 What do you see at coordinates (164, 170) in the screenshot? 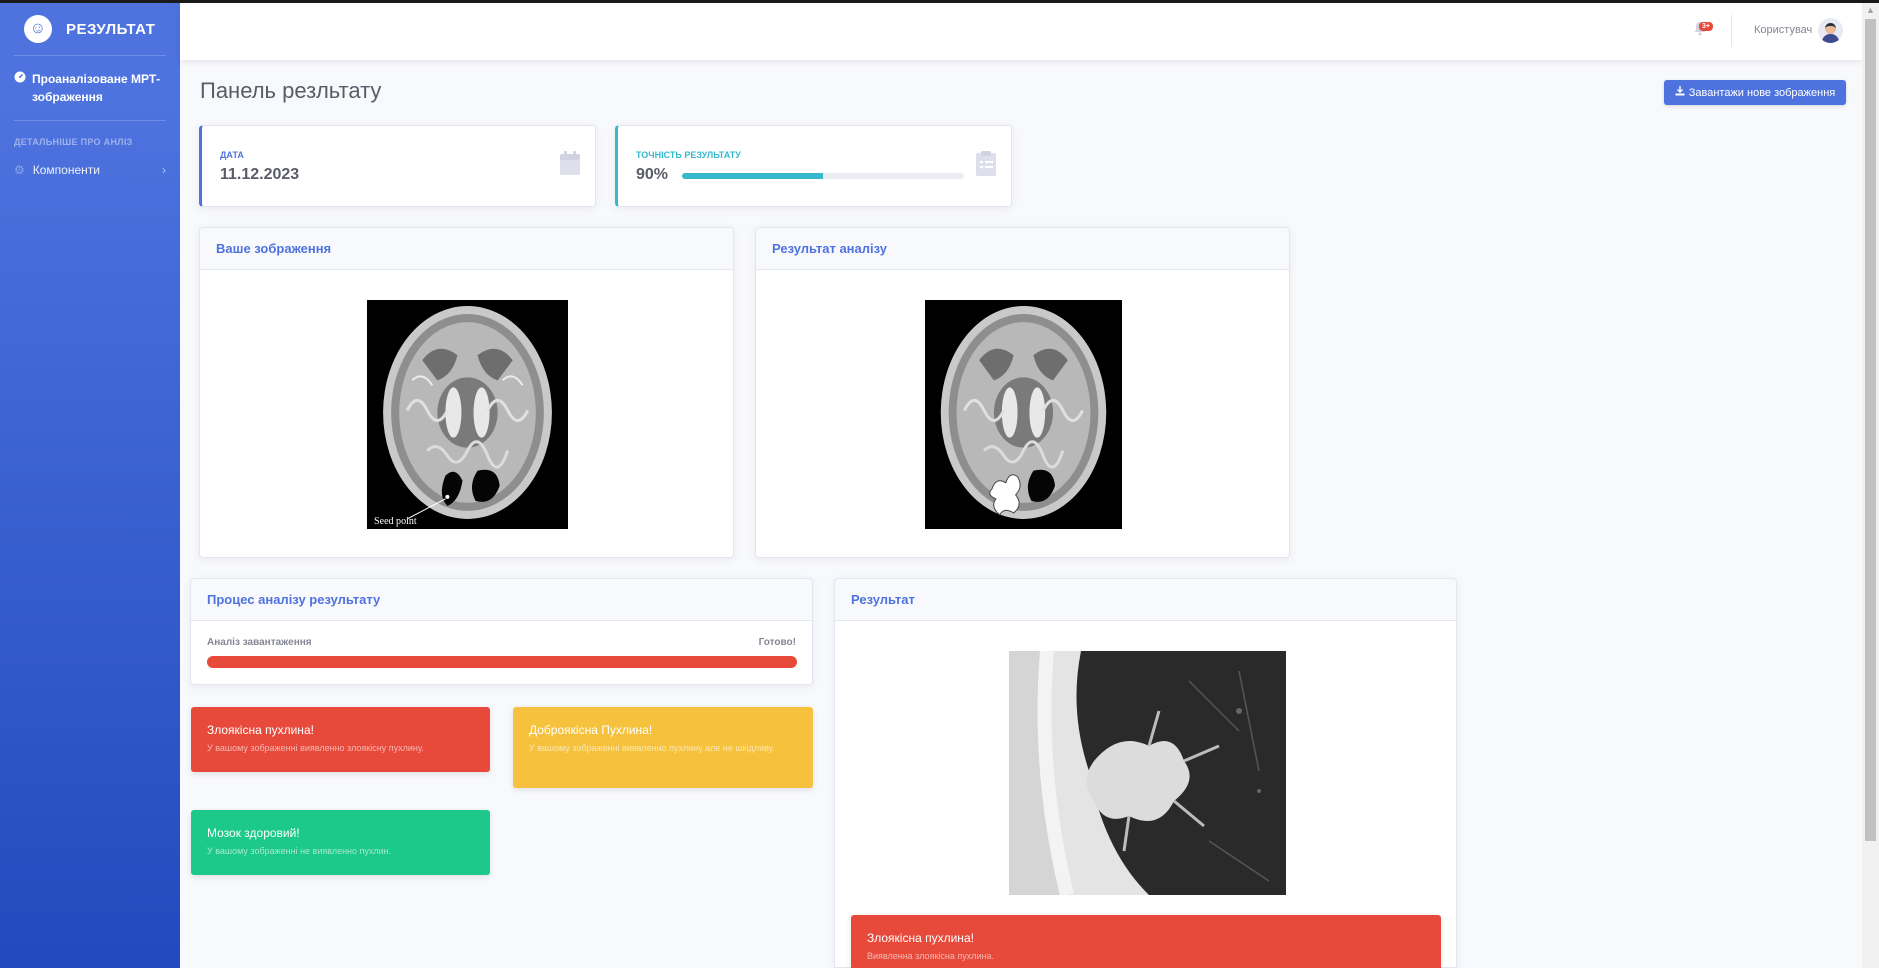
I see `chevron-right-icon: ›` at bounding box center [164, 170].